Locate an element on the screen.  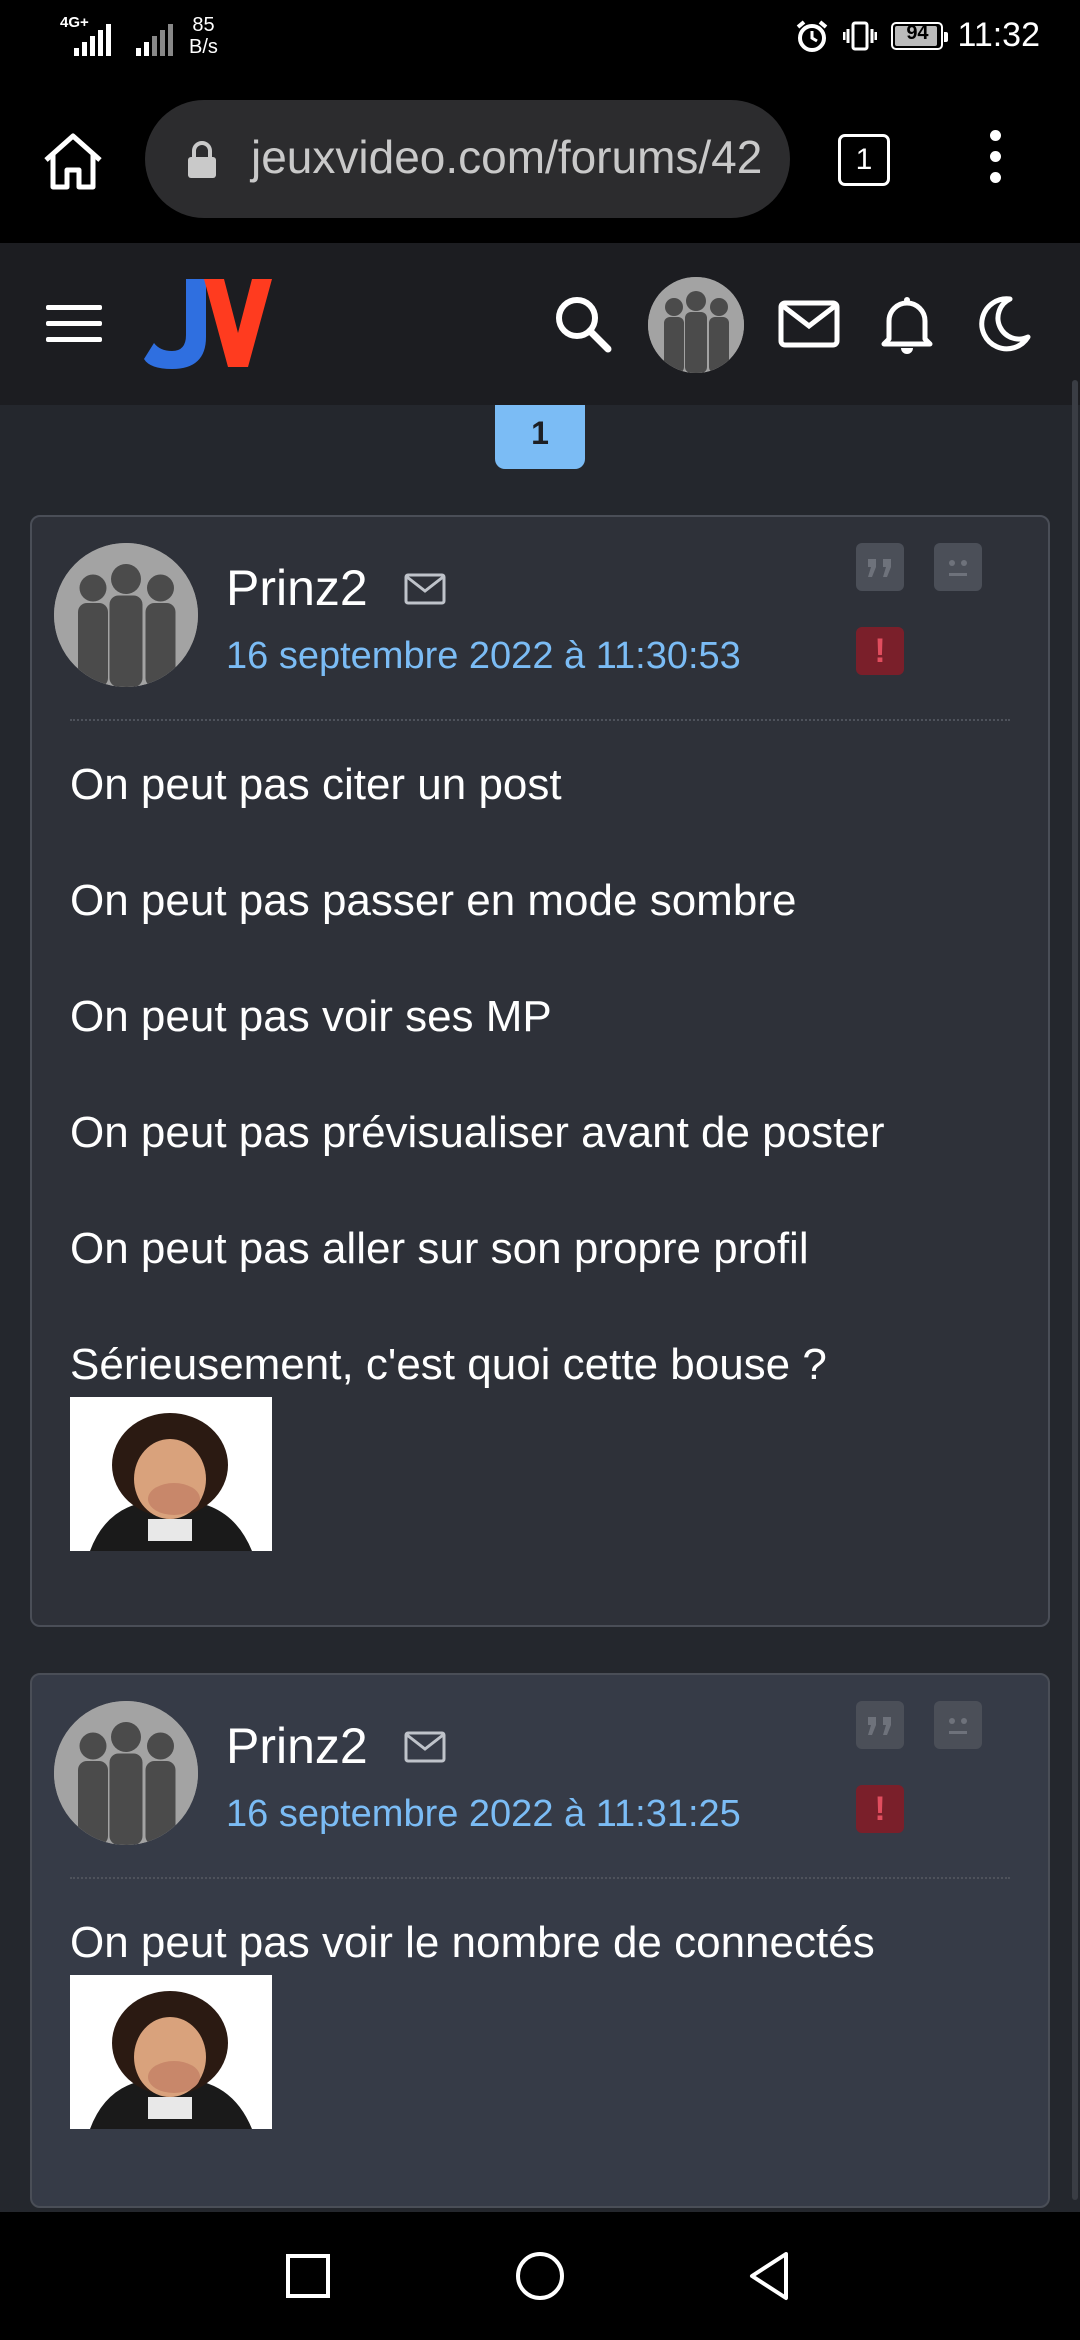
post-date: 16 septembre 2022 à 11:30:53 is located at coordinates (483, 656).